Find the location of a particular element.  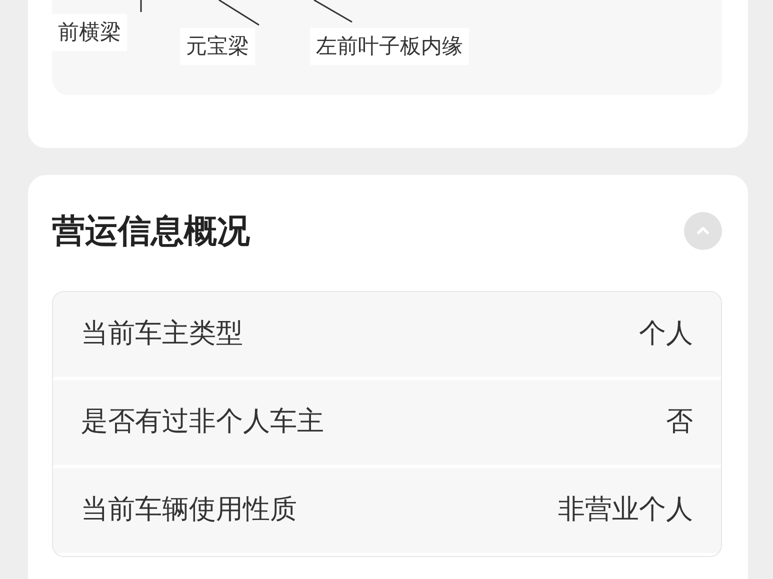

row-value: 否 is located at coordinates (679, 421).